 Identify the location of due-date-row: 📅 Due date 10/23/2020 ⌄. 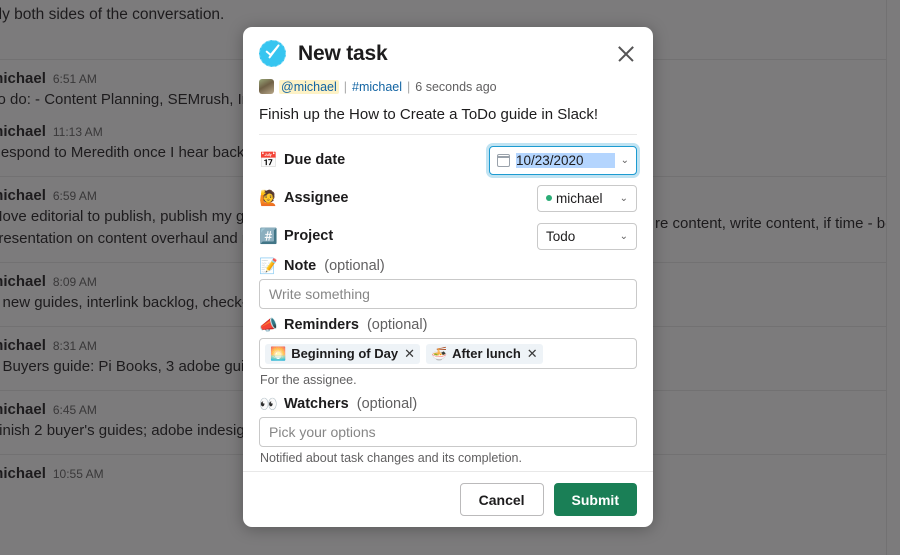
(448, 160).